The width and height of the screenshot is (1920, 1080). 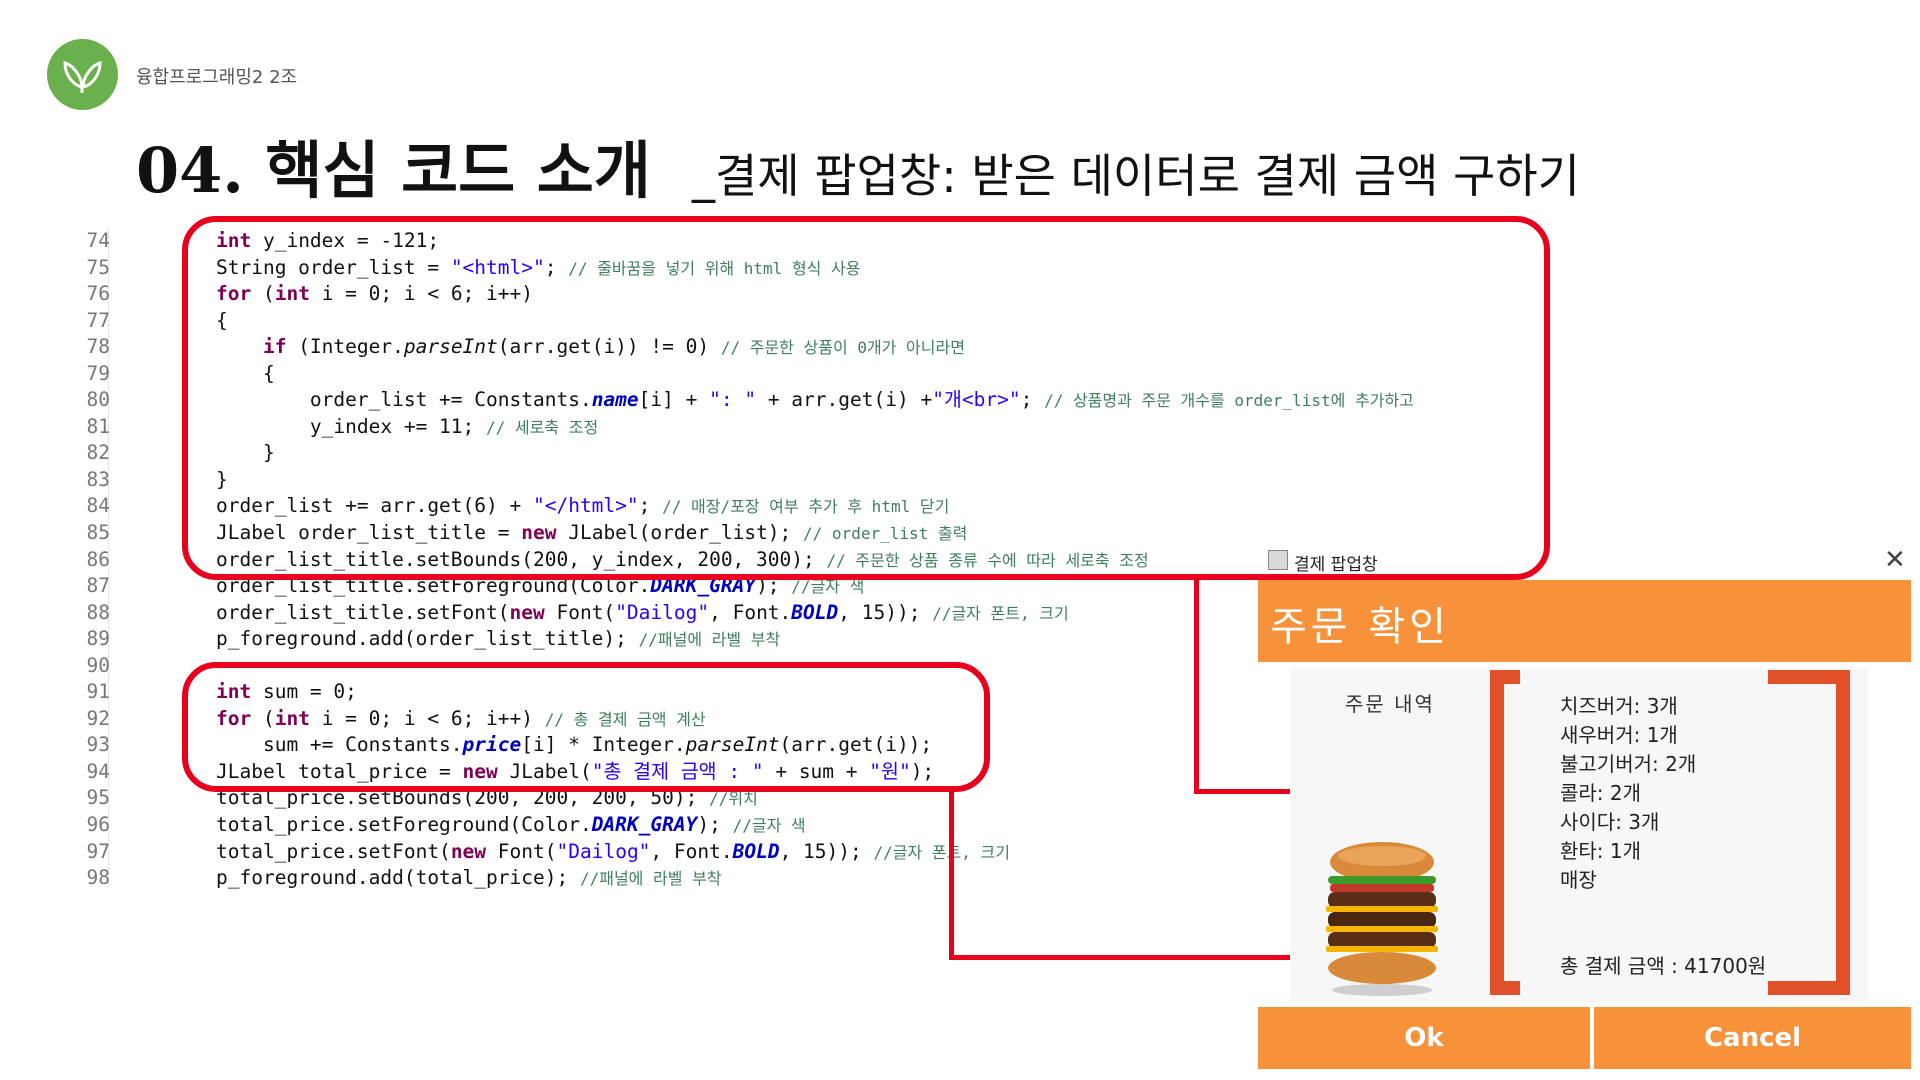 What do you see at coordinates (1752, 1038) in the screenshot?
I see `cancel-button: Cancel` at bounding box center [1752, 1038].